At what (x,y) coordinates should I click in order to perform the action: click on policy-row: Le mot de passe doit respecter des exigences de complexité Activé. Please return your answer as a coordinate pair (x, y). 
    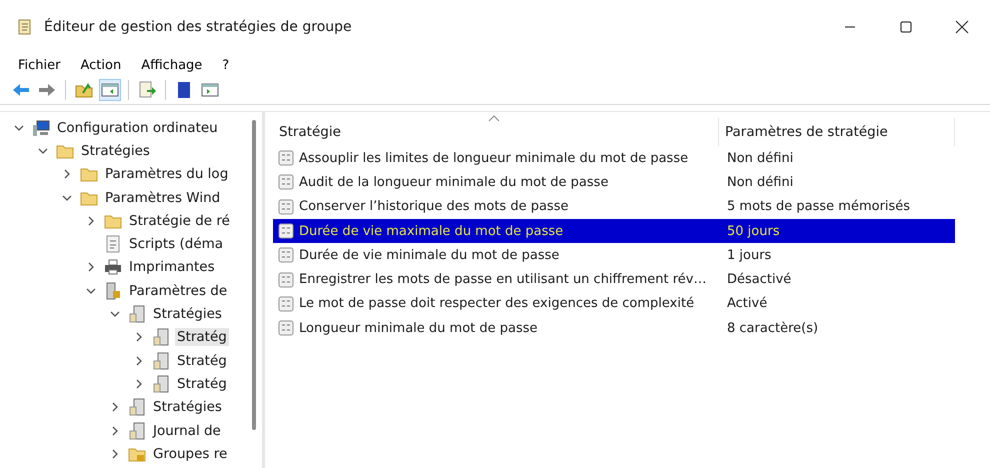
    Looking at the image, I should click on (614, 304).